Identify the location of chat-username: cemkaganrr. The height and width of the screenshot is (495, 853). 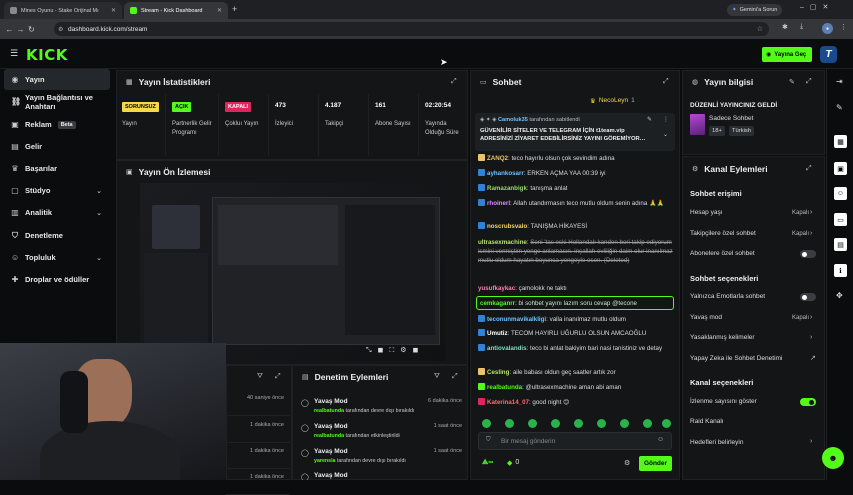
(497, 303).